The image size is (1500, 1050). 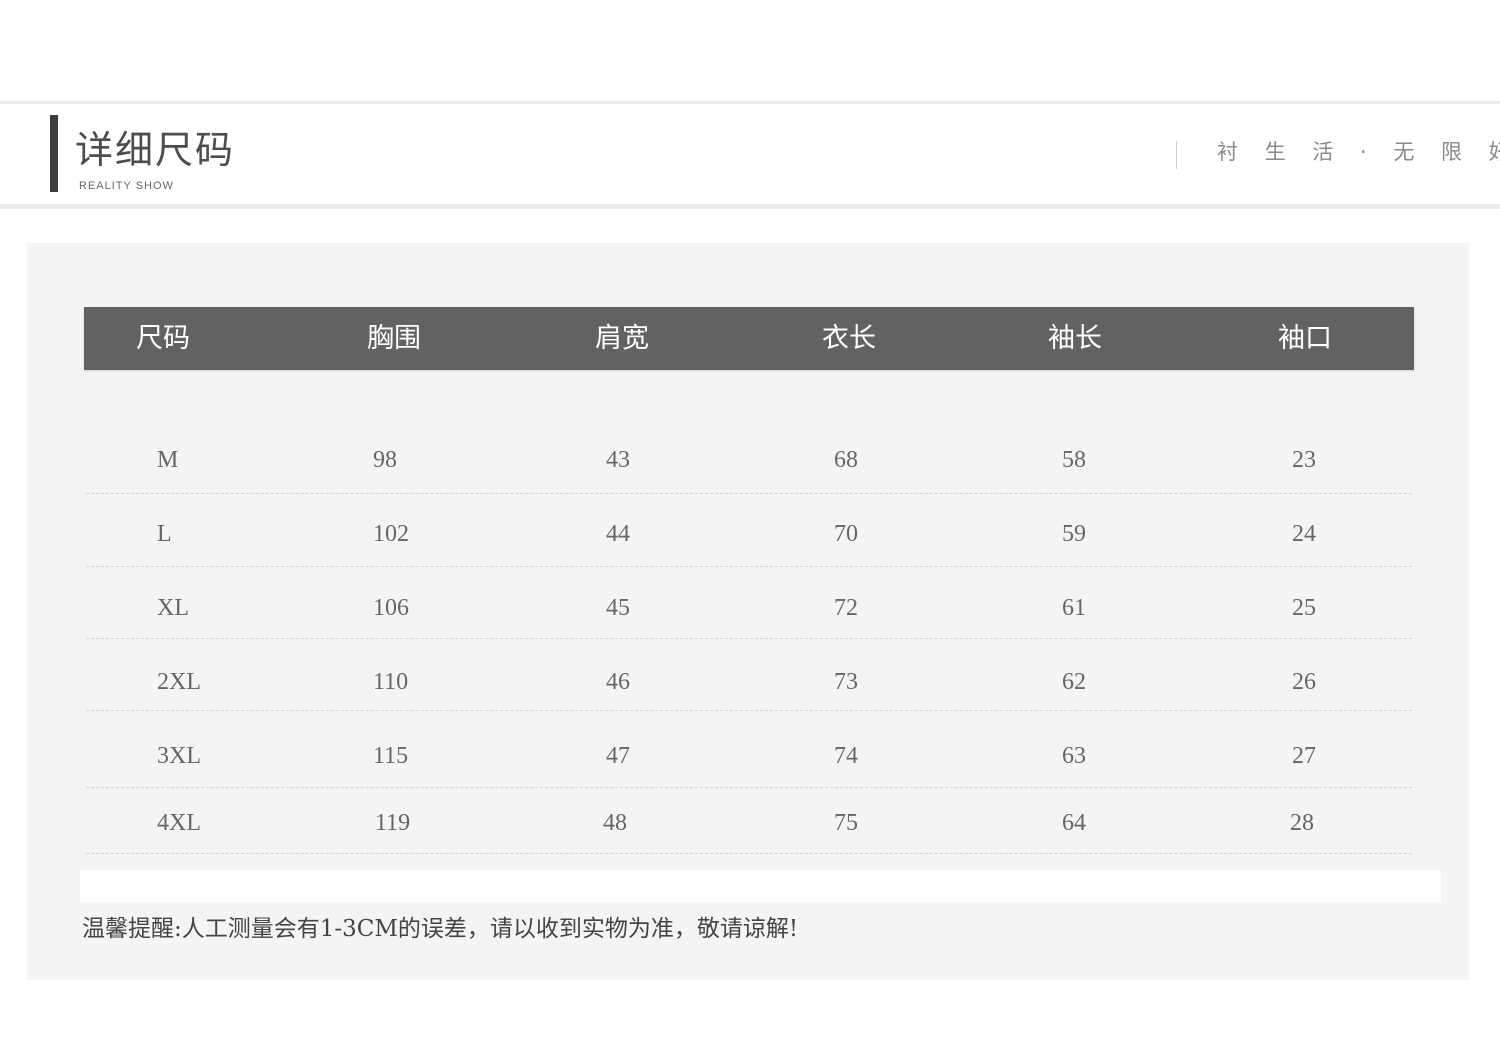 I want to click on table-footer-strip, so click(x=760, y=886).